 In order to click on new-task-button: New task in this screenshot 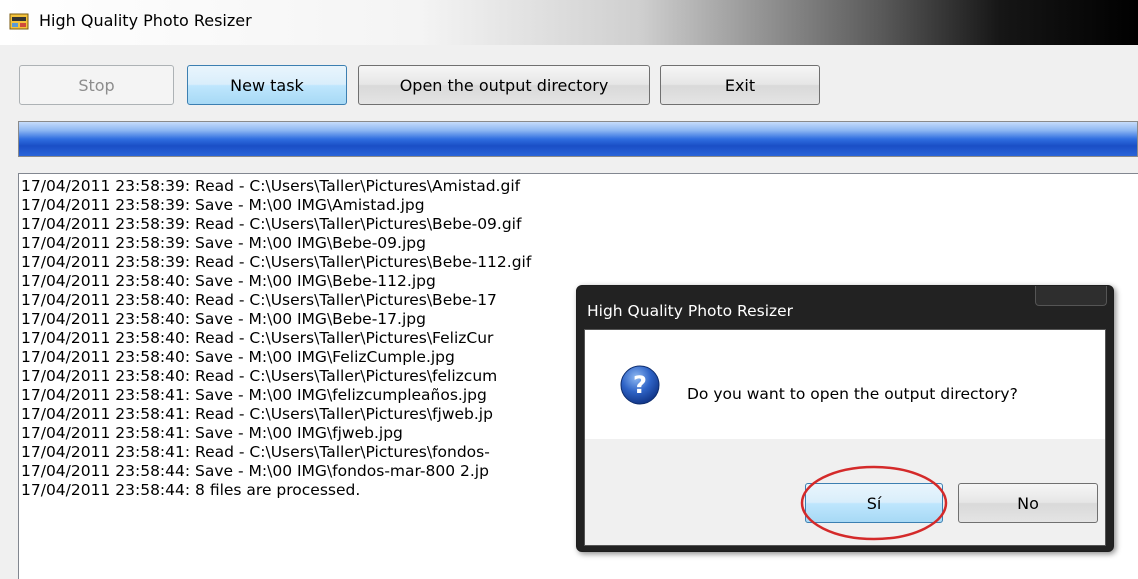, I will do `click(267, 85)`.